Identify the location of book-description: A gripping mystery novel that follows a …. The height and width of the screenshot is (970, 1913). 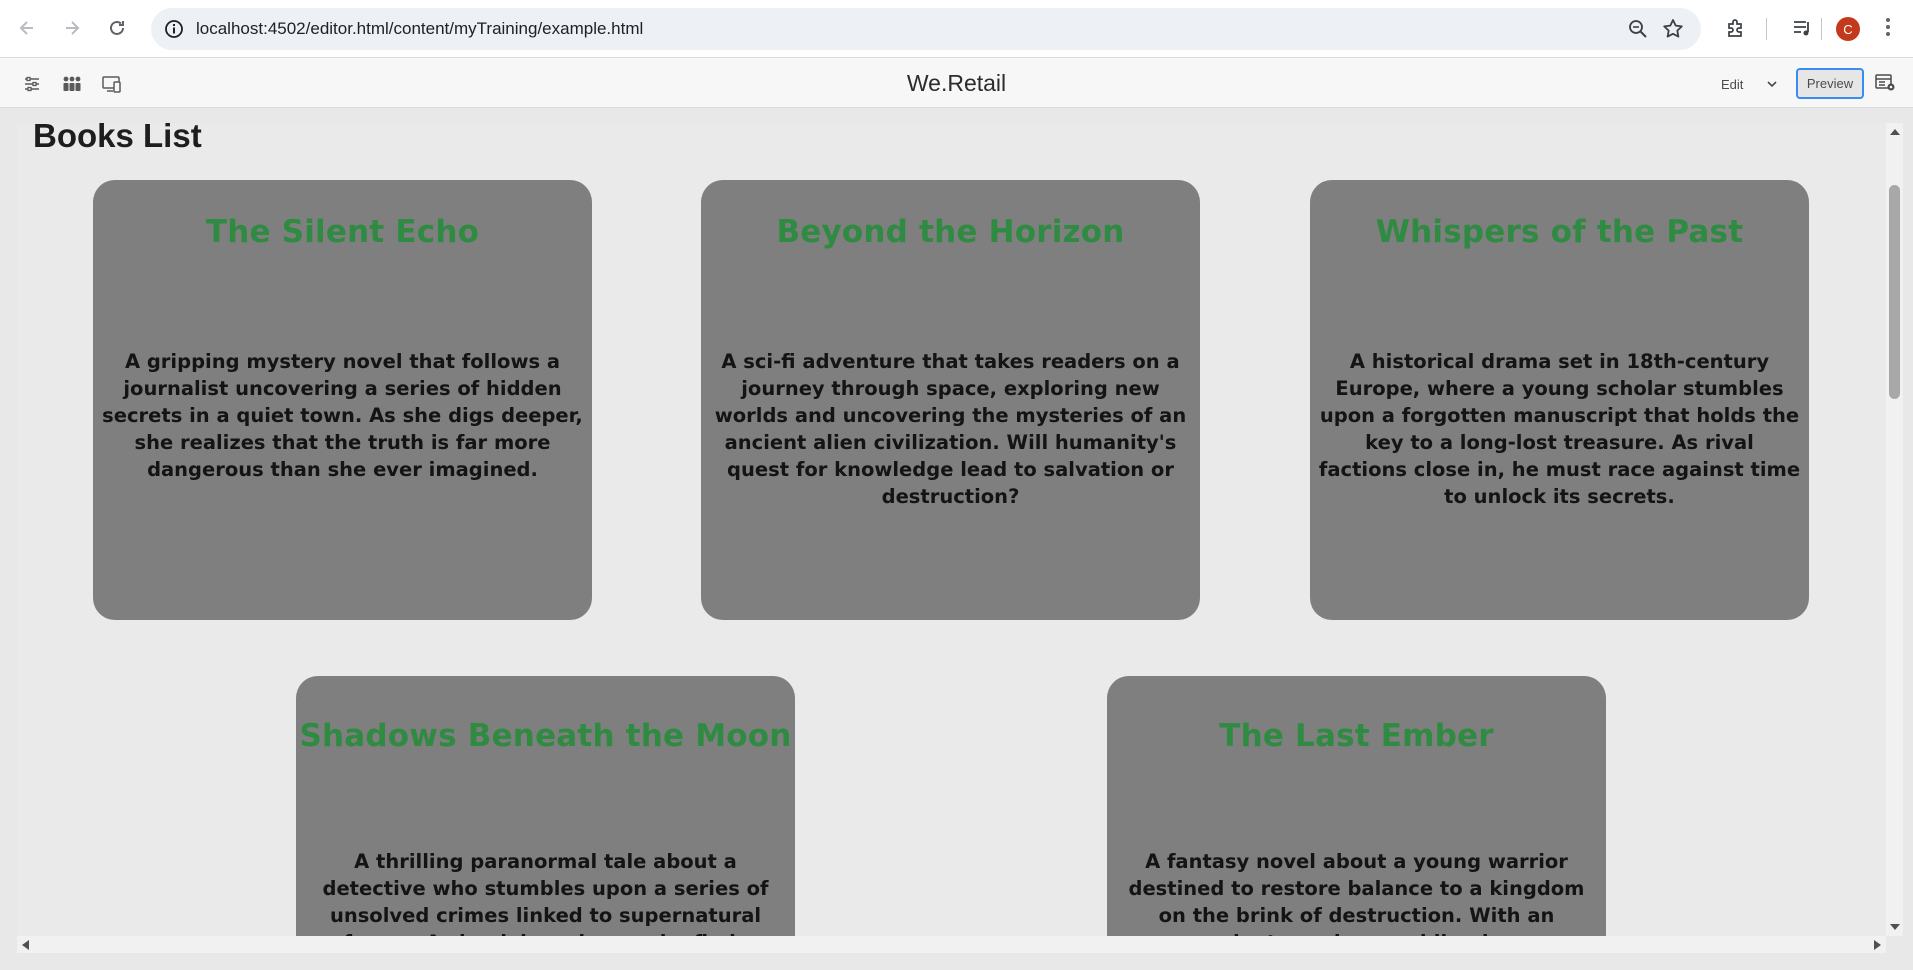
(342, 415).